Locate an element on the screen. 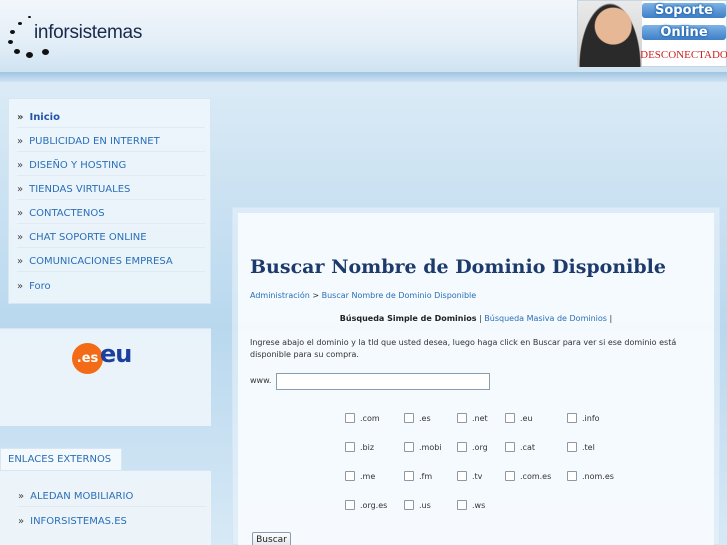 The height and width of the screenshot is (545, 727). menu-item-label: ALEDAN MOBILIARIO is located at coordinates (82, 496).